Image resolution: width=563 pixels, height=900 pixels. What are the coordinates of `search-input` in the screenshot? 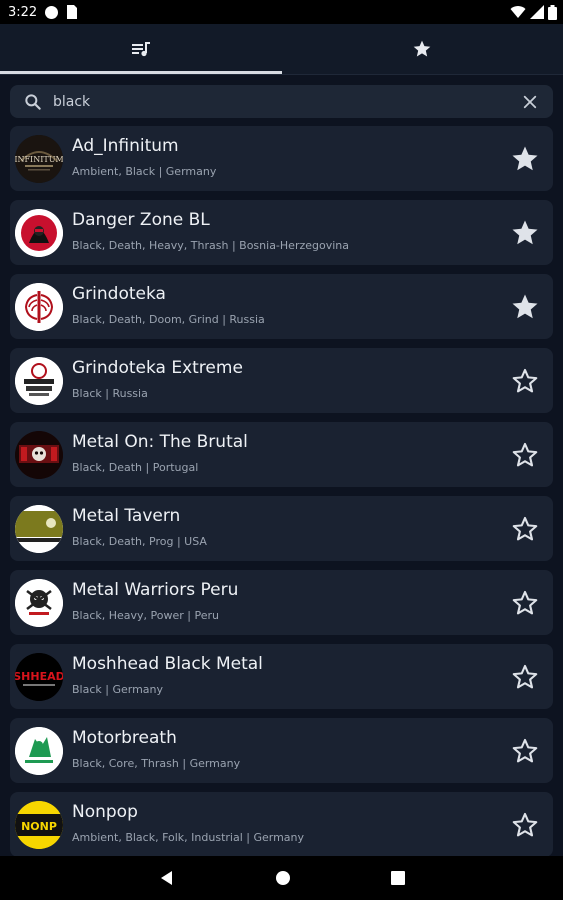 It's located at (287, 101).